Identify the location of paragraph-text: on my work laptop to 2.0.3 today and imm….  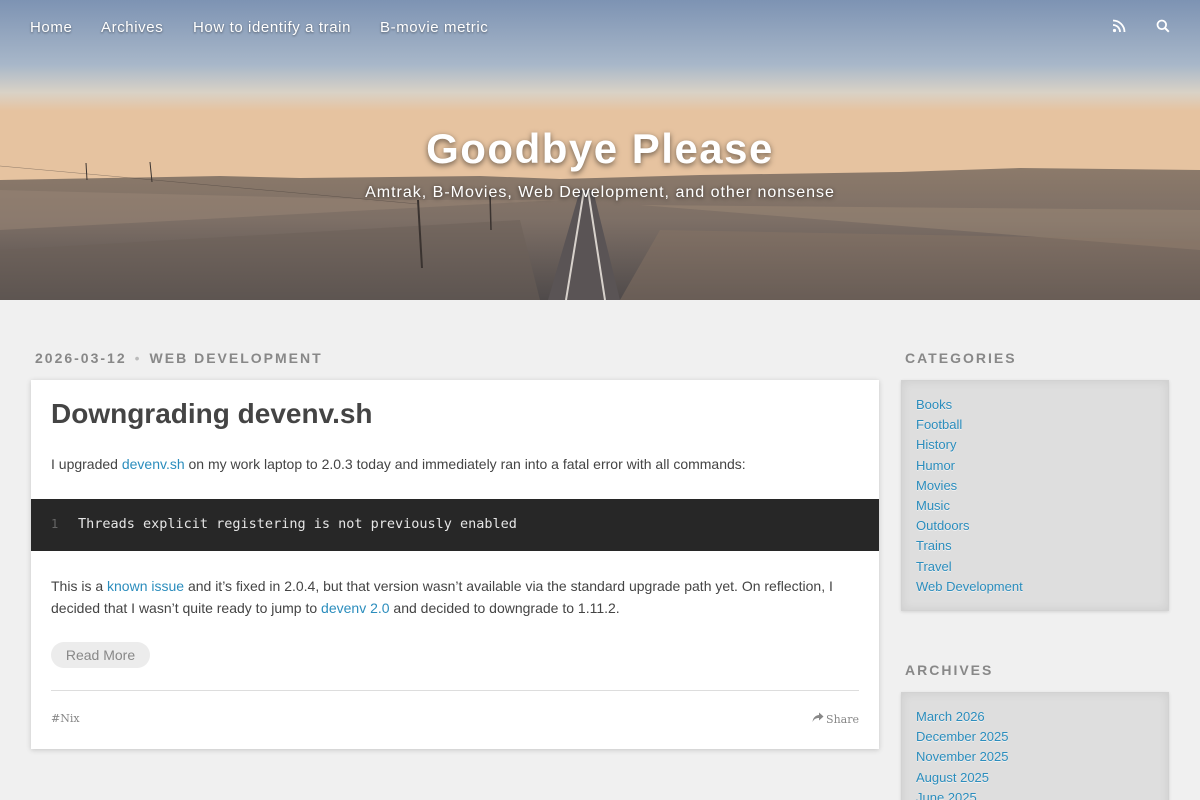
(465, 464).